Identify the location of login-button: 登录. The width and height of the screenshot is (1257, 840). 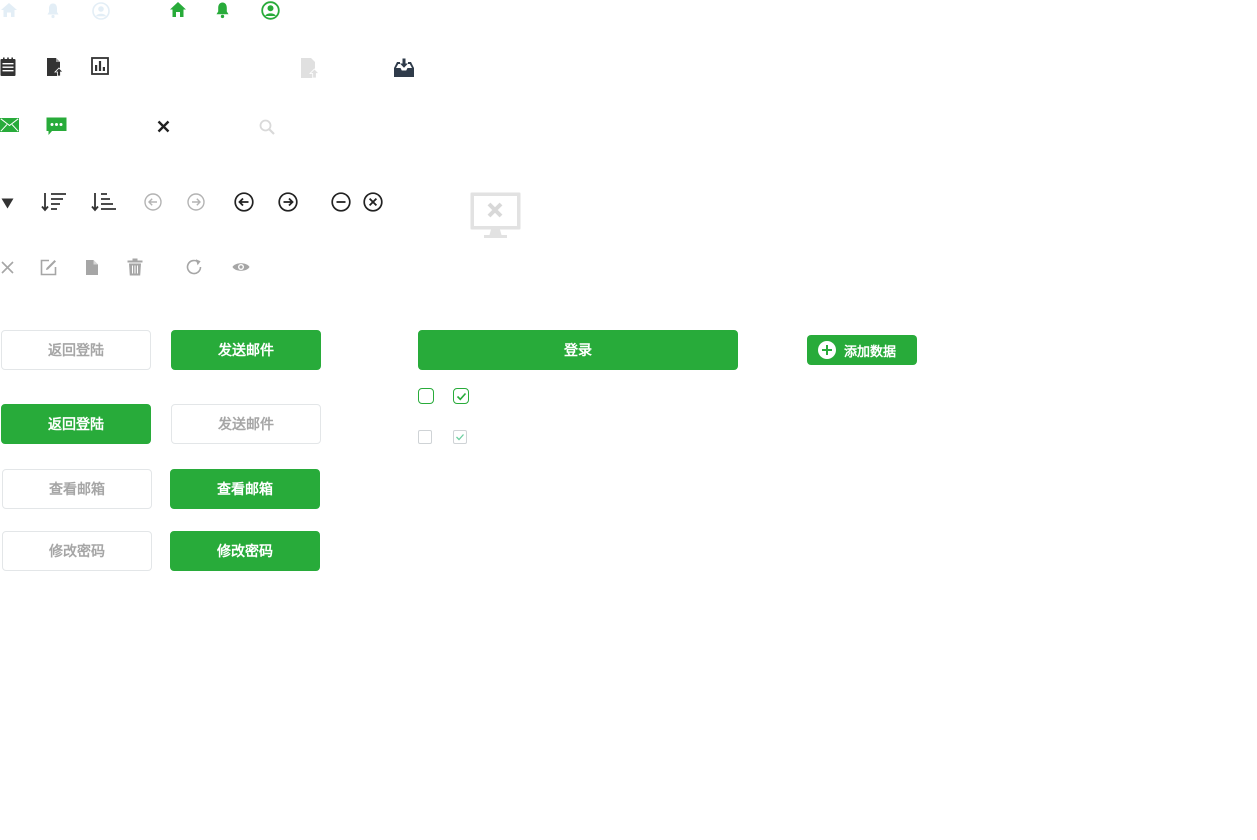
(578, 350).